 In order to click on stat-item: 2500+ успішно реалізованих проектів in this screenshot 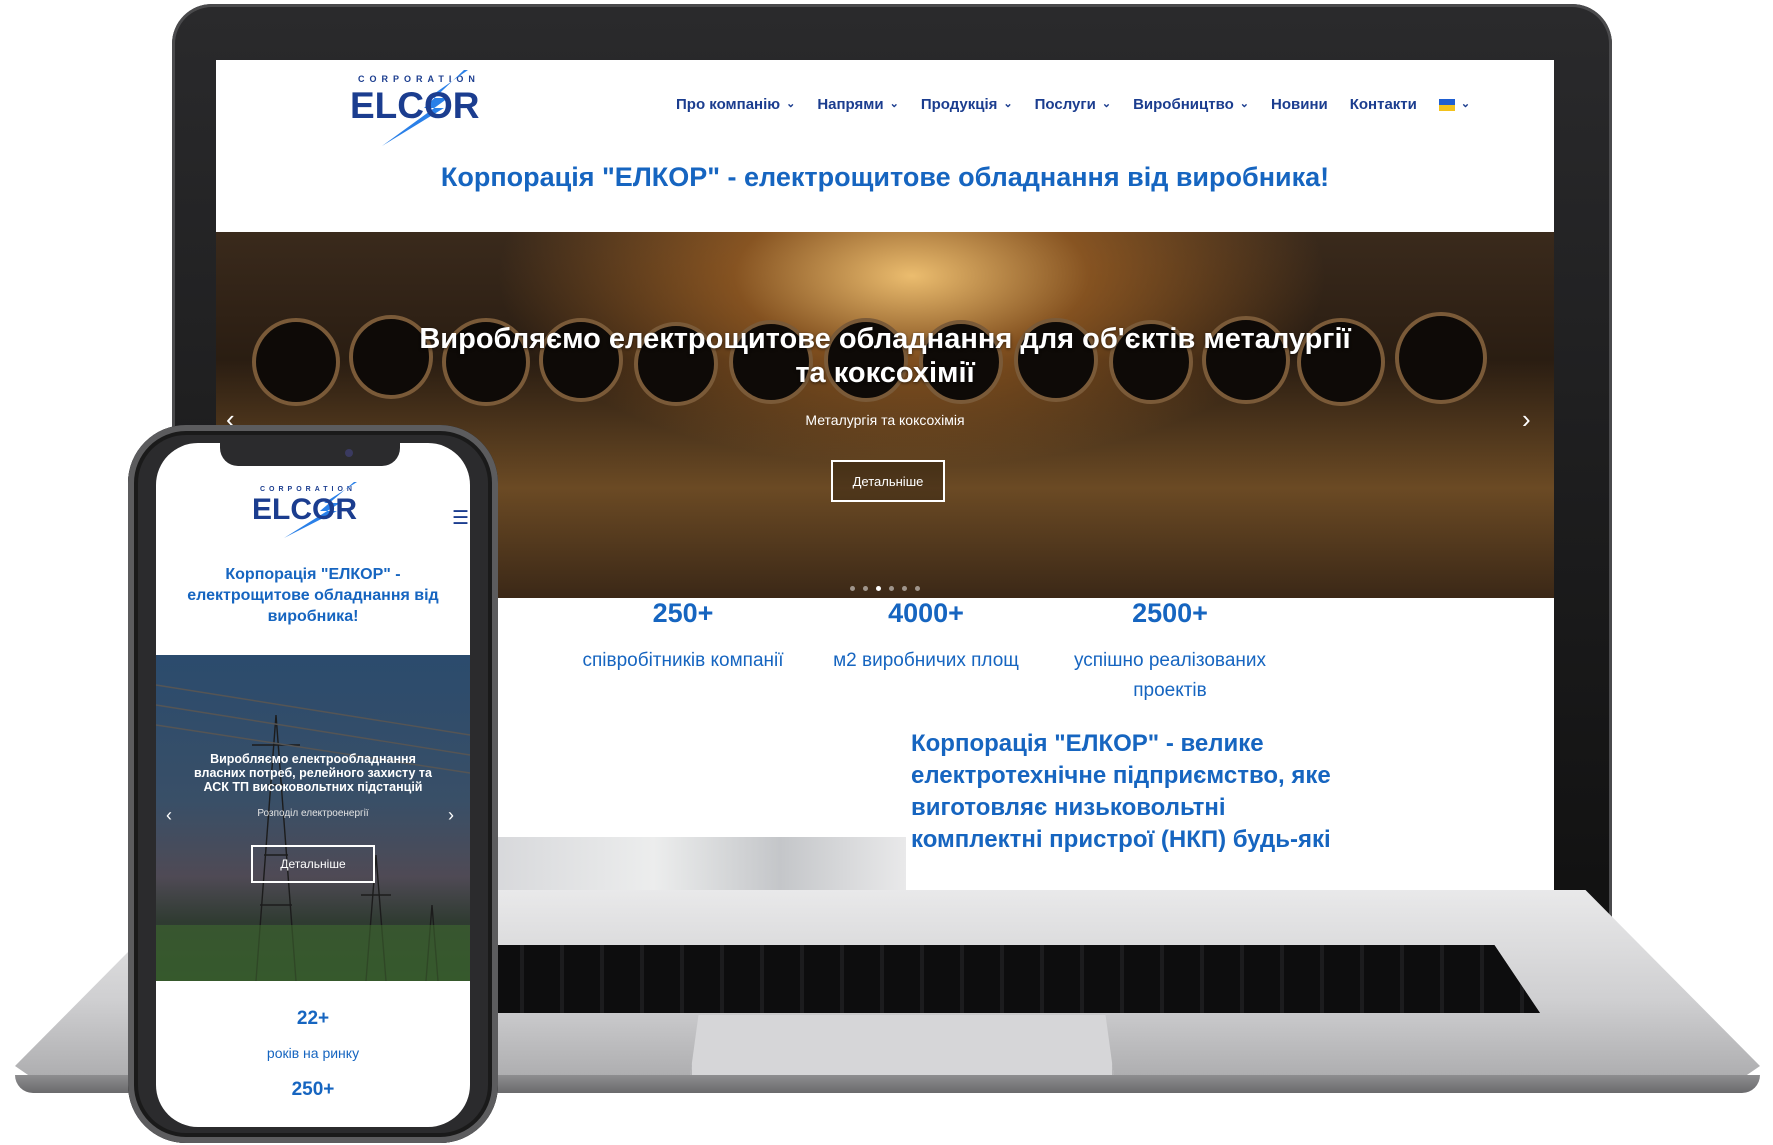, I will do `click(1170, 652)`.